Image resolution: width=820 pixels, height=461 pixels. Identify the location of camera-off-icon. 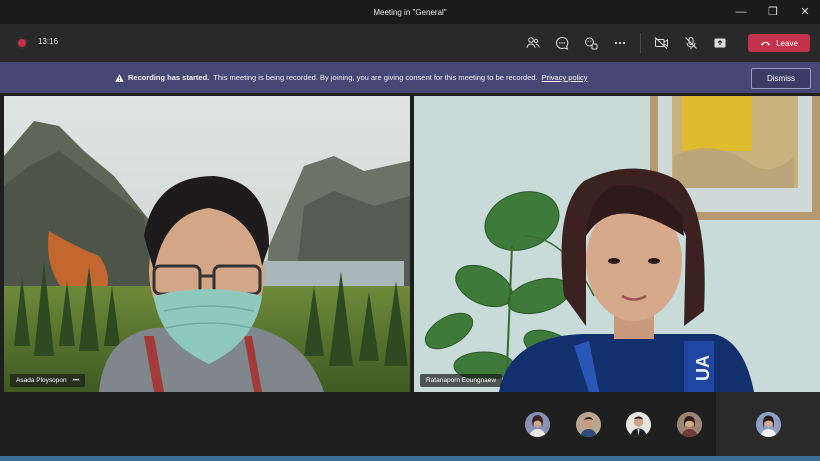
(661, 43).